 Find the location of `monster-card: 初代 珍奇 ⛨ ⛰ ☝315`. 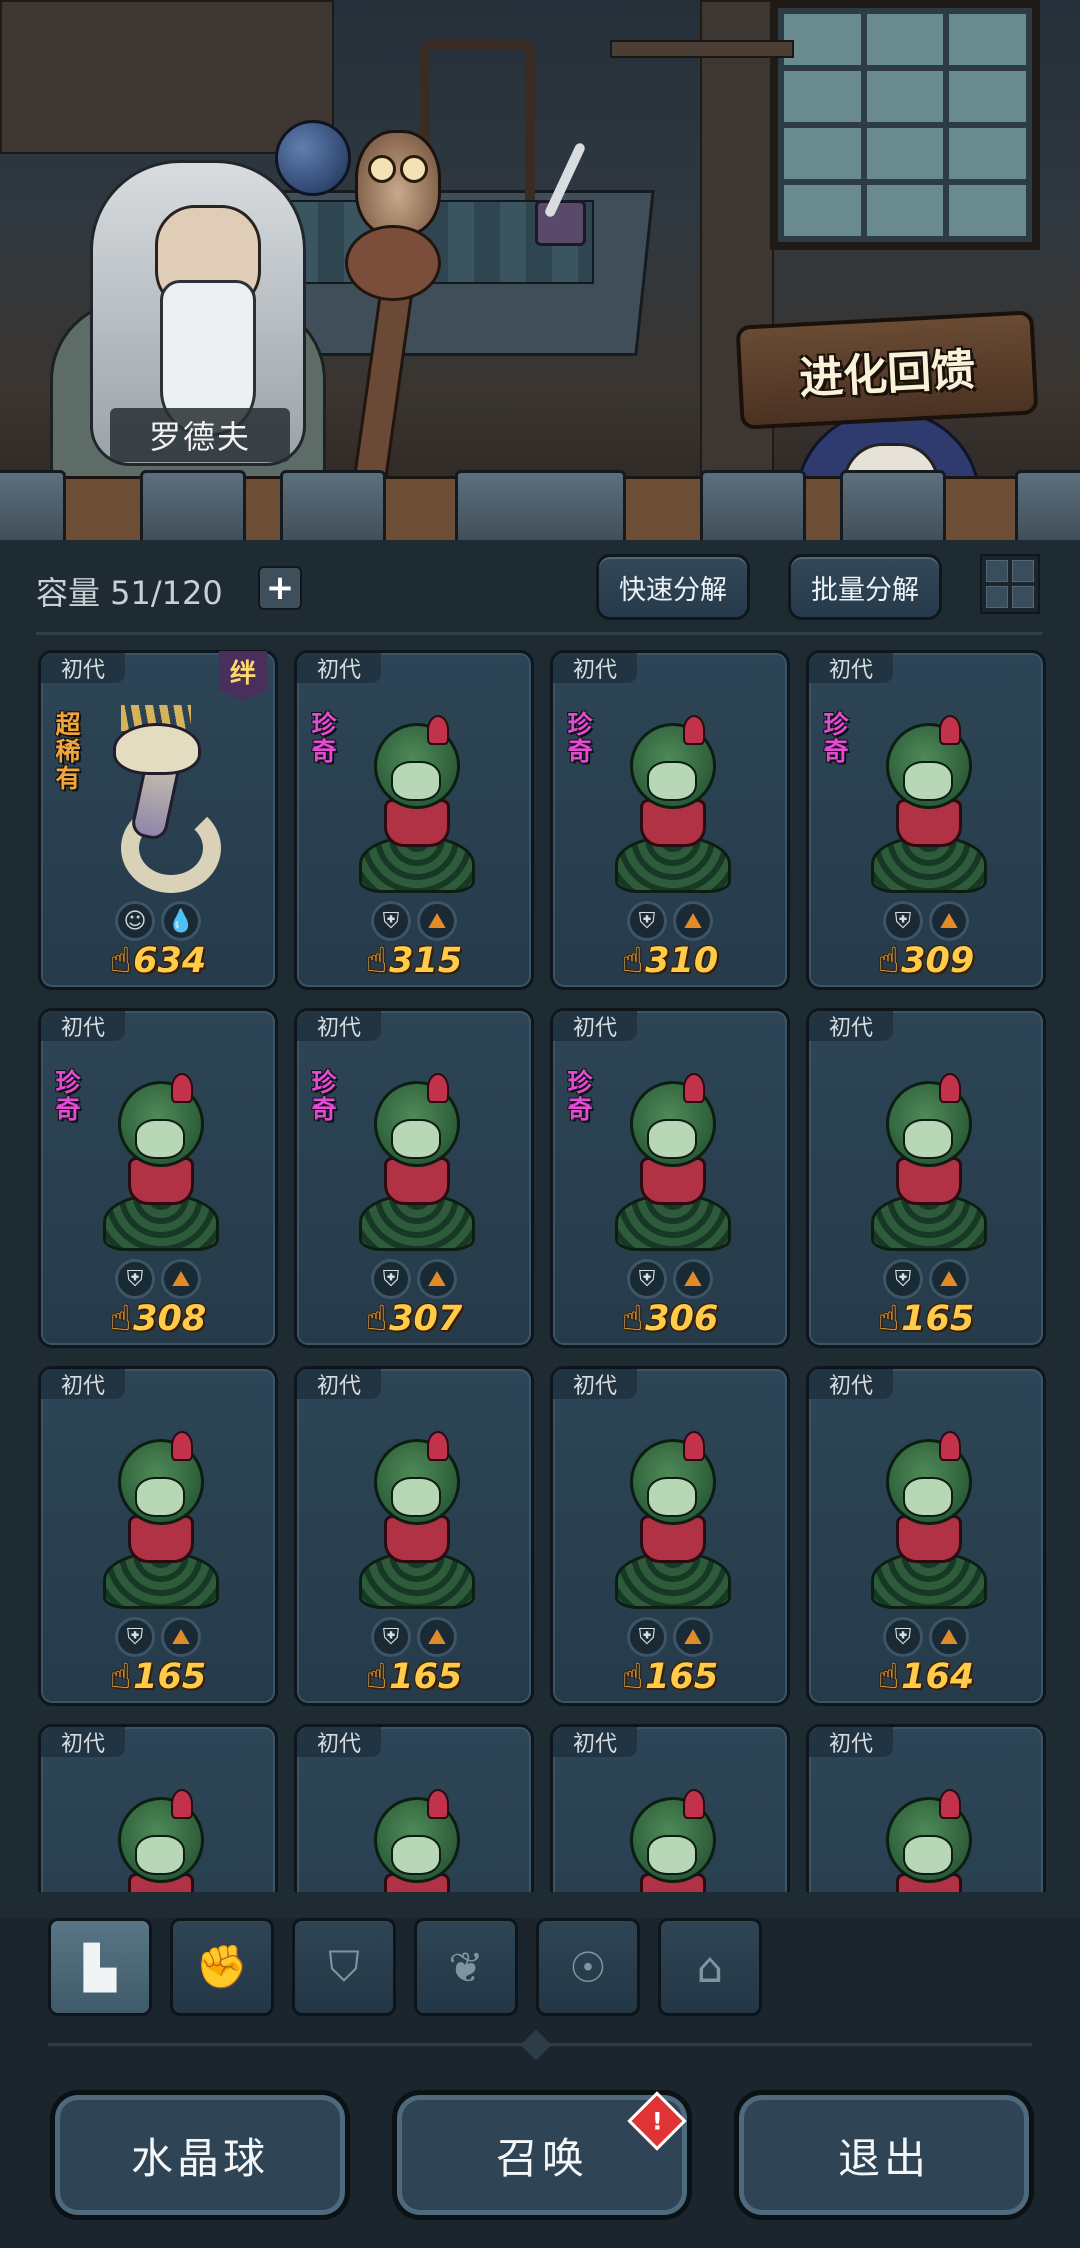

monster-card: 初代 珍奇 ⛨ ⛰ ☝315 is located at coordinates (414, 820).